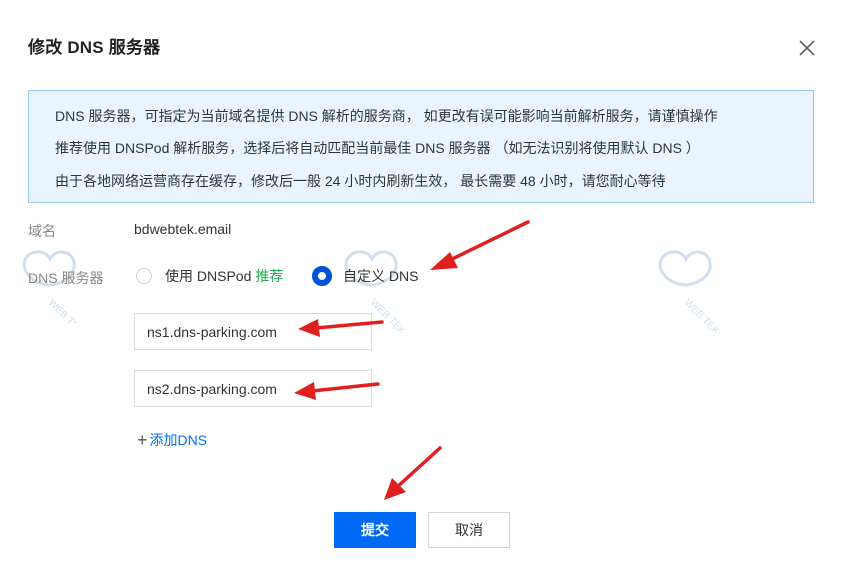  I want to click on radio-label-custom: 自定义 DNS, so click(381, 276).